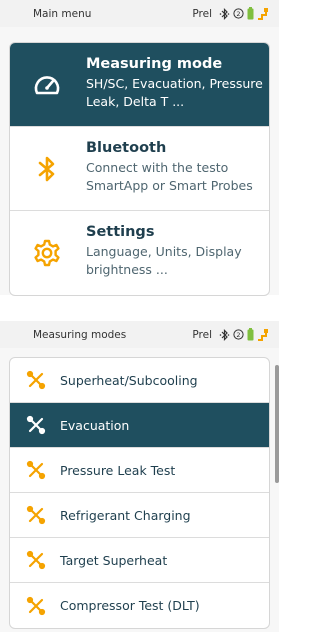 This screenshot has width=320, height=632. I want to click on gauge-icon, so click(47, 85).